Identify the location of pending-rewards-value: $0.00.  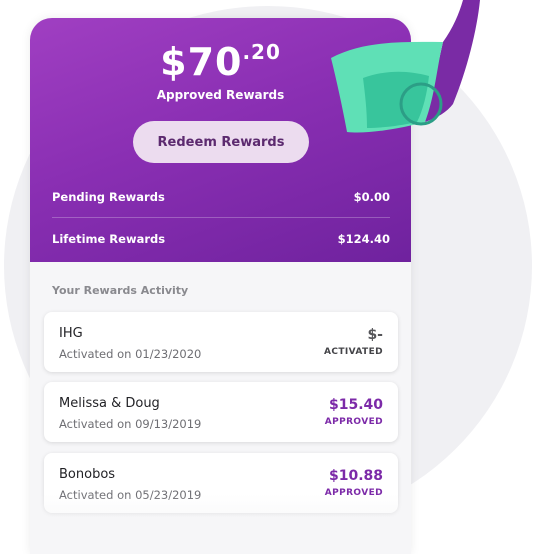
(371, 197).